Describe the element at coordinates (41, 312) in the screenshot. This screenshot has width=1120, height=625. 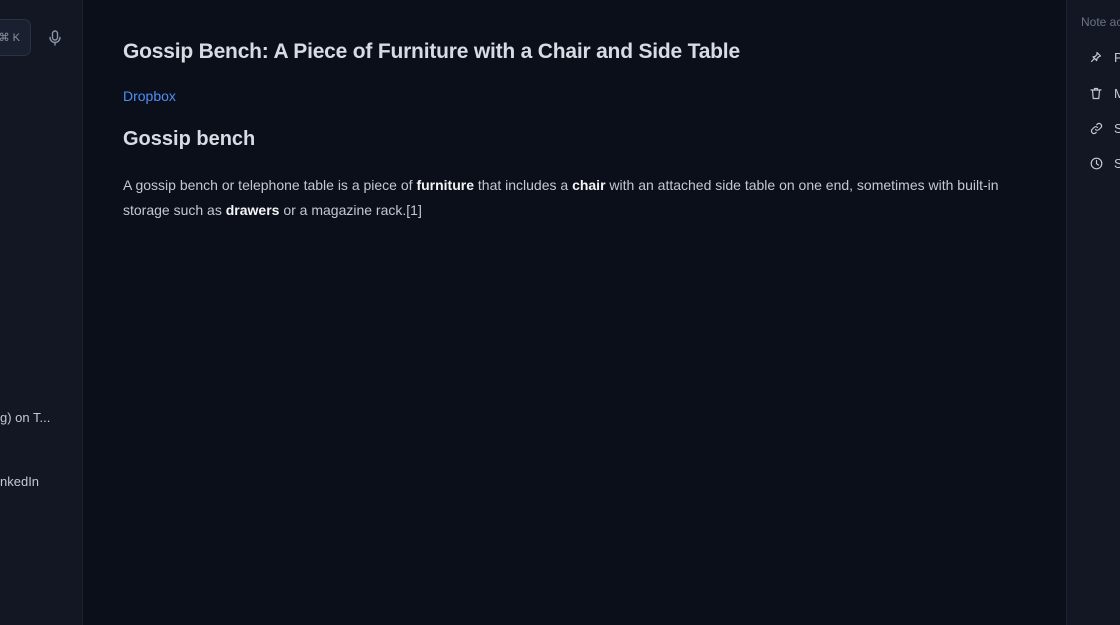
I see `left-sidebar: ⌘ K g) on T... nkedIn` at that location.